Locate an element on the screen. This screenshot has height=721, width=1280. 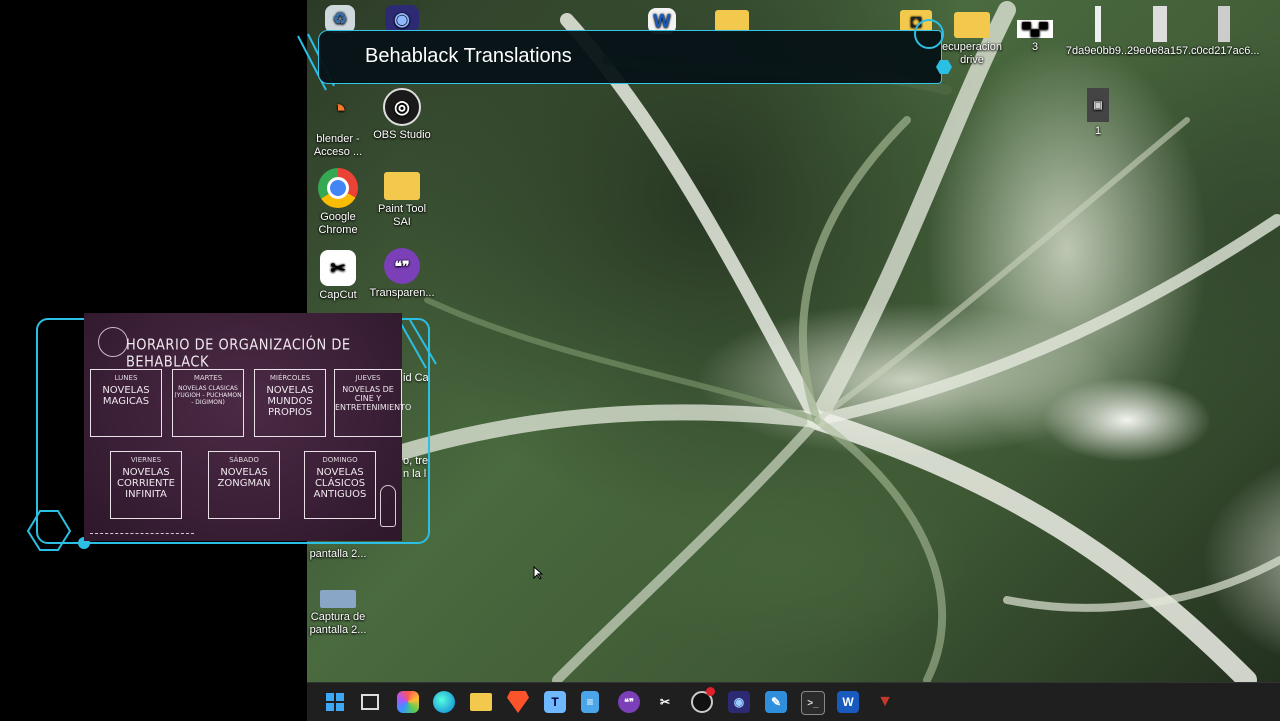
icon-label: Paint Tool SAI is located at coordinates (402, 215).